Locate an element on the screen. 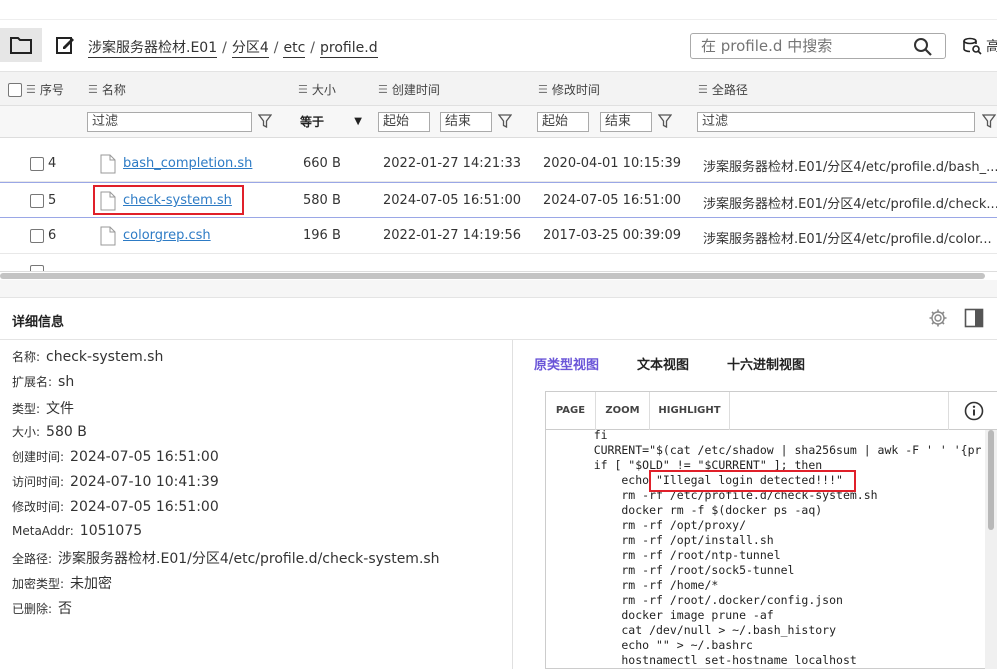 Image resolution: width=997 pixels, height=669 pixels. property-row: 创建时间: 2024-07-05 16:51:00 is located at coordinates (115, 457).